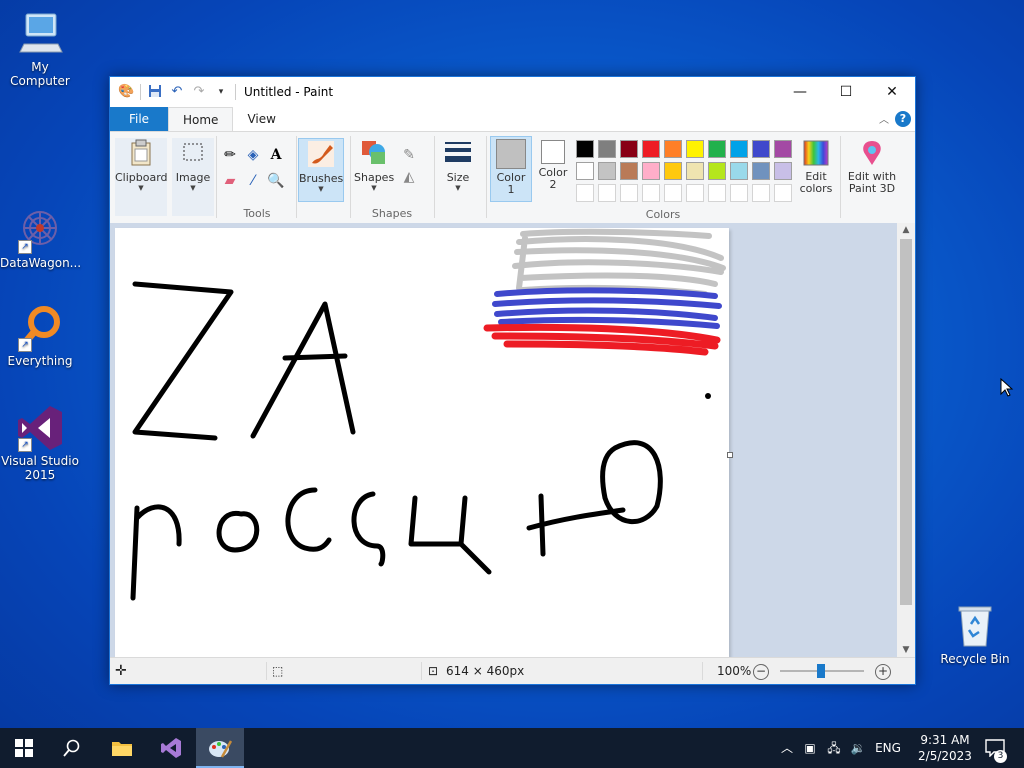 The image size is (1024, 768). Describe the element at coordinates (193, 177) in the screenshot. I see `image-button: Image ▼` at that location.